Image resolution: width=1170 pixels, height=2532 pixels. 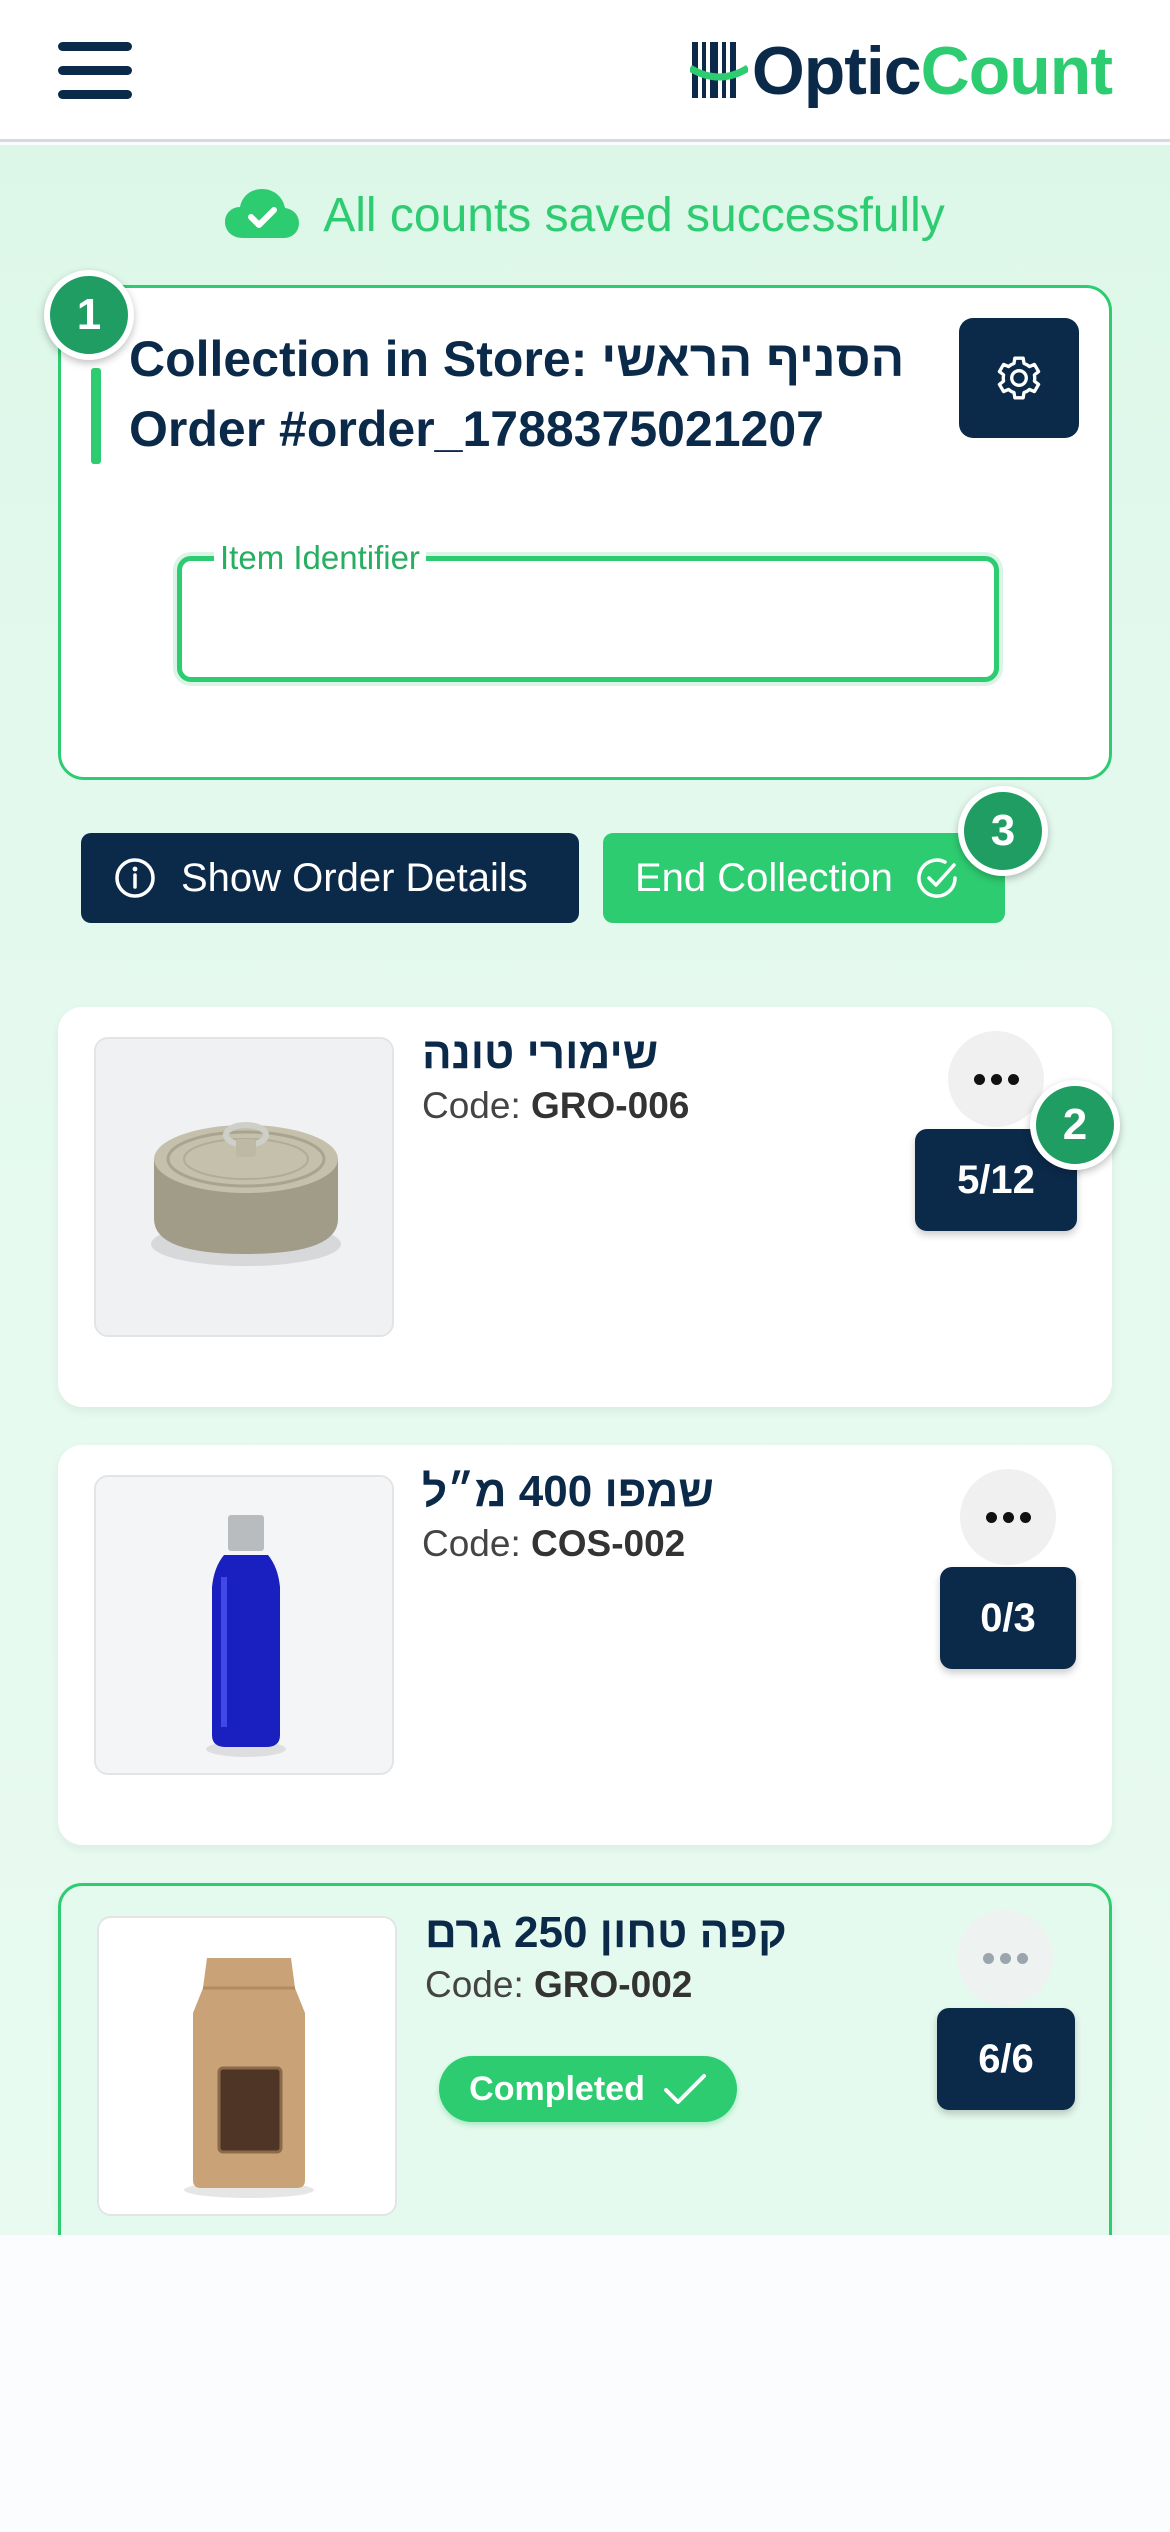 I want to click on item-card-tuna: שימורי טונה Code: GRO-006 5/12, so click(x=585, y=1207).